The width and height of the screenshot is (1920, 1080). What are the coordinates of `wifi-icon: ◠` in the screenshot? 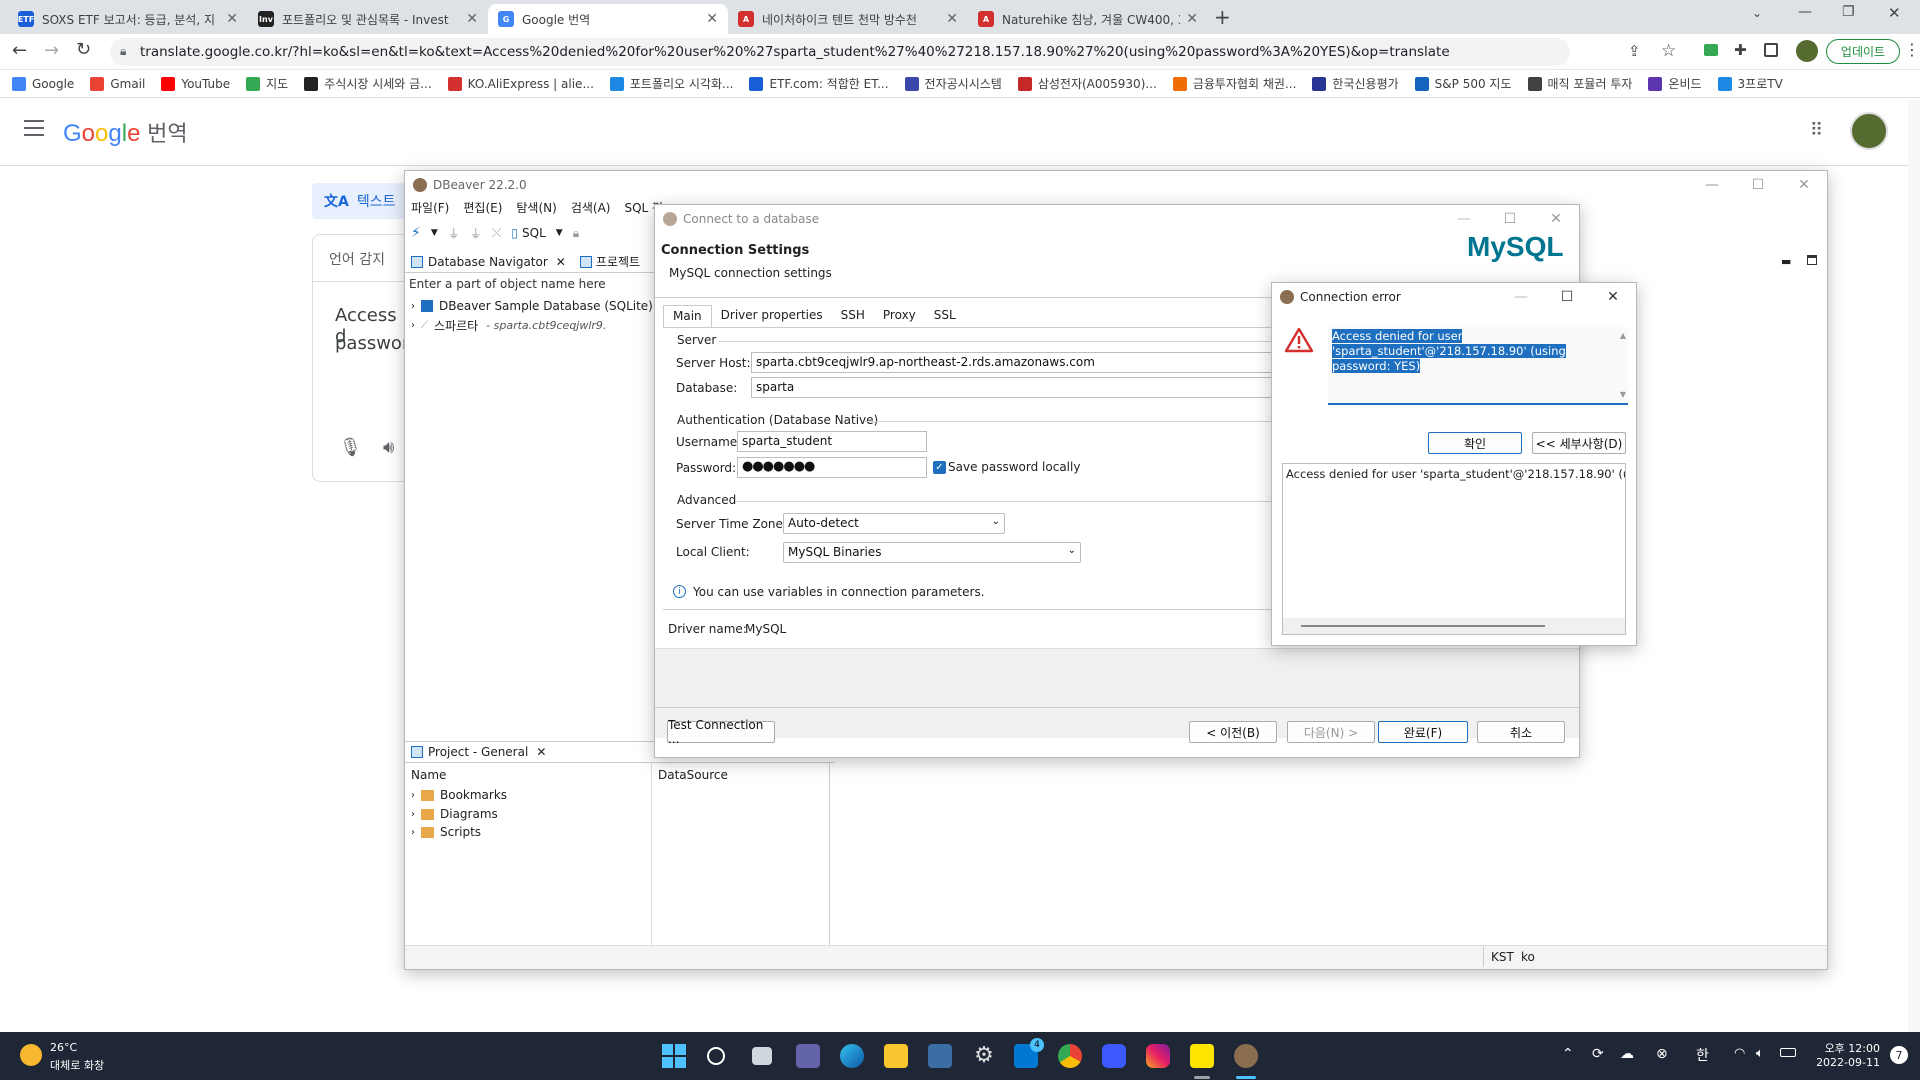 It's located at (1739, 1053).